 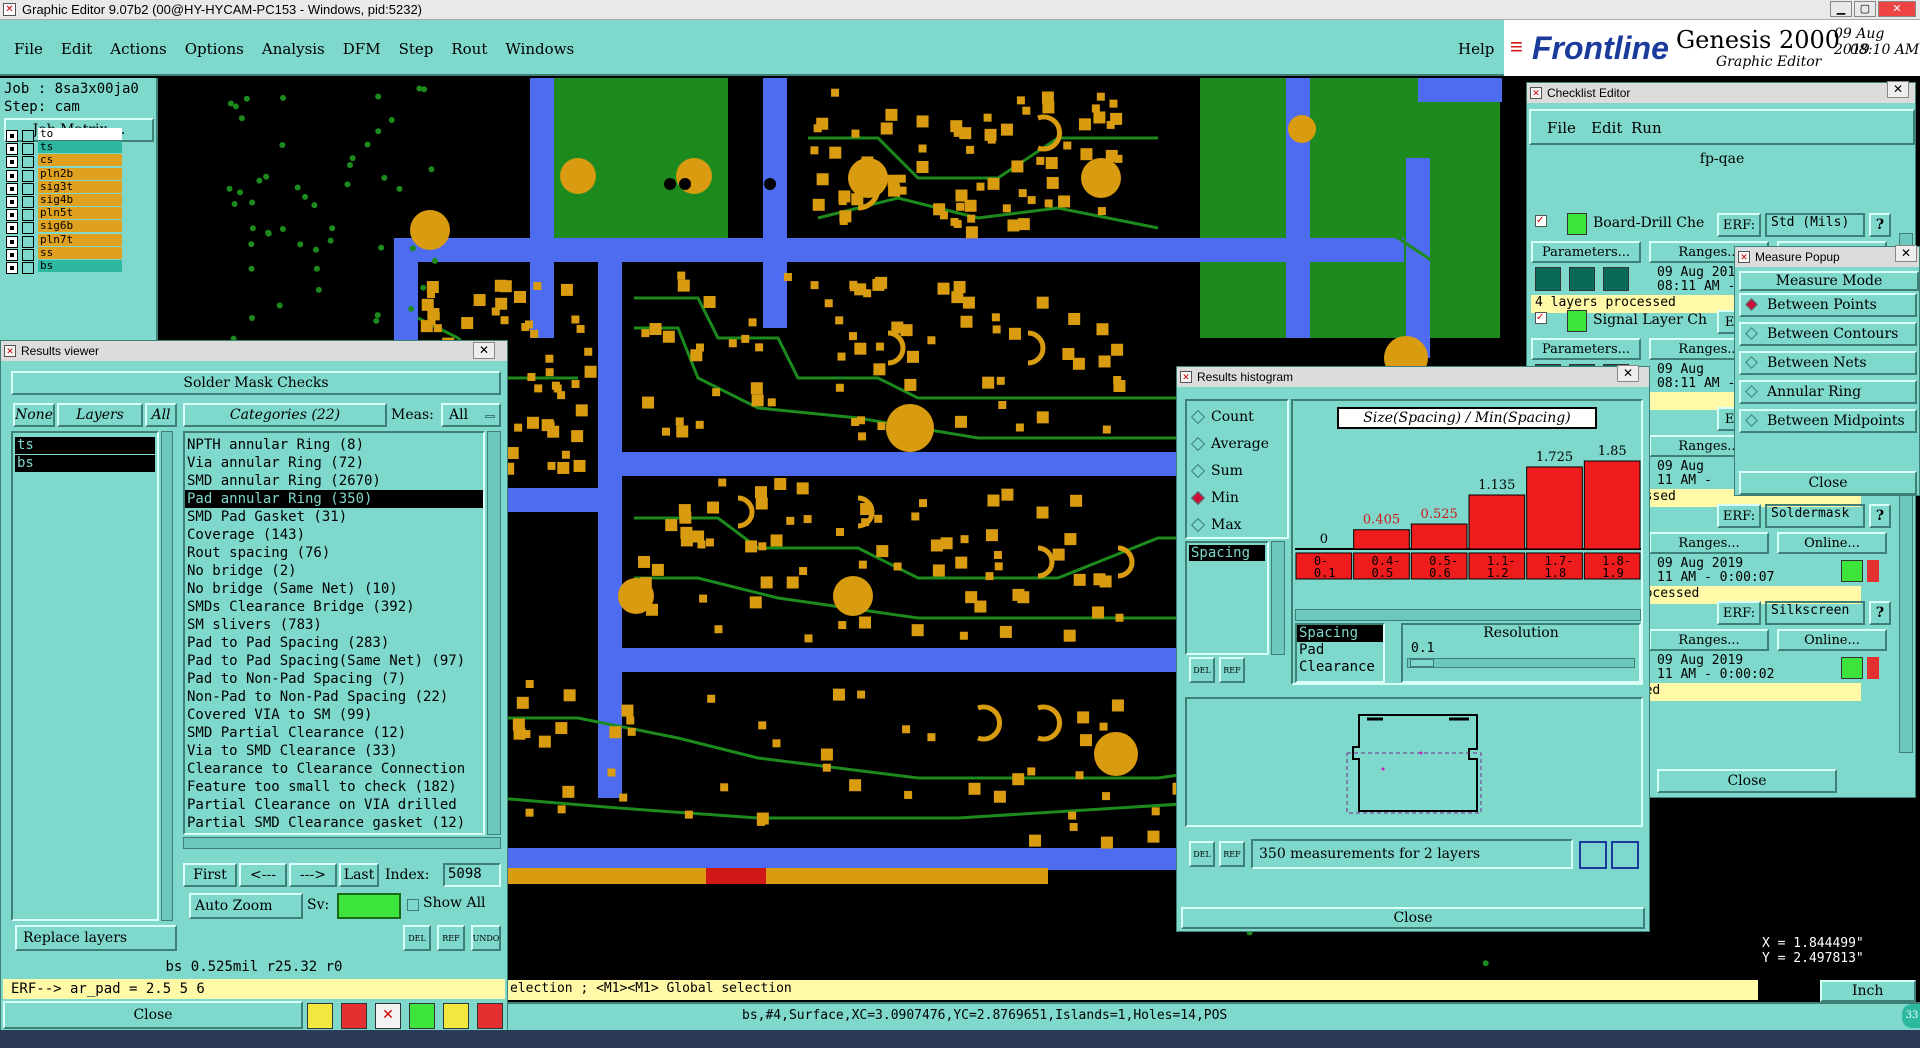 I want to click on category-item: Non-Pad to Non-Pad Spacing (22), so click(x=334, y=697).